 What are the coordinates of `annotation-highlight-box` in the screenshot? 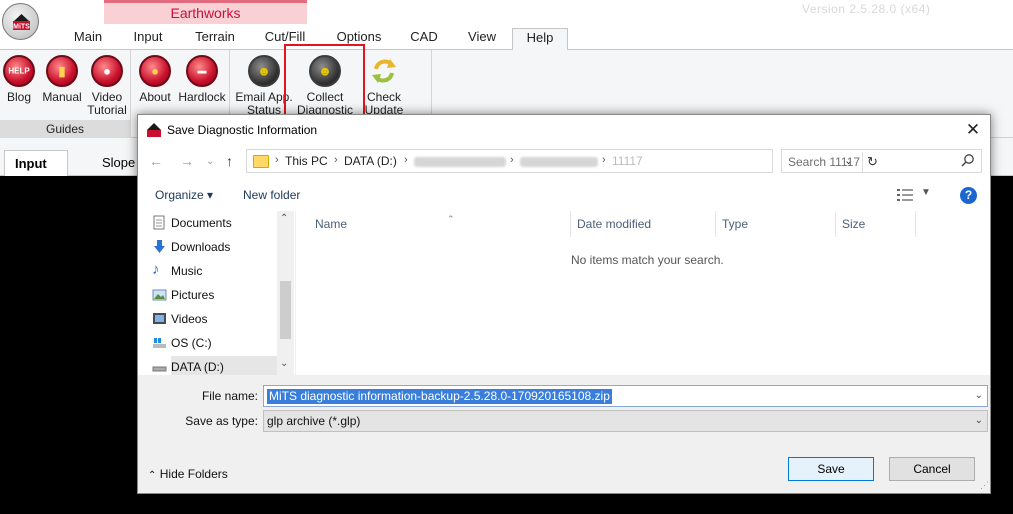 It's located at (324, 80).